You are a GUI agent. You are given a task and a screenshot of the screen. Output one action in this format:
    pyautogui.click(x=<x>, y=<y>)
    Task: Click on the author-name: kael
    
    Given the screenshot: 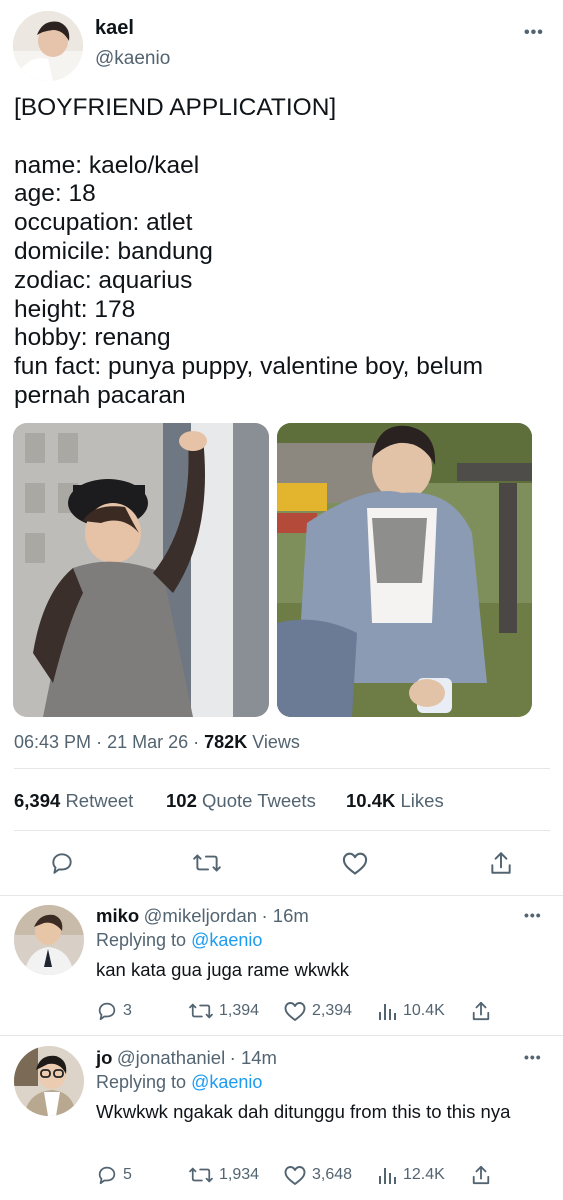 What is the action you would take?
    pyautogui.click(x=114, y=28)
    